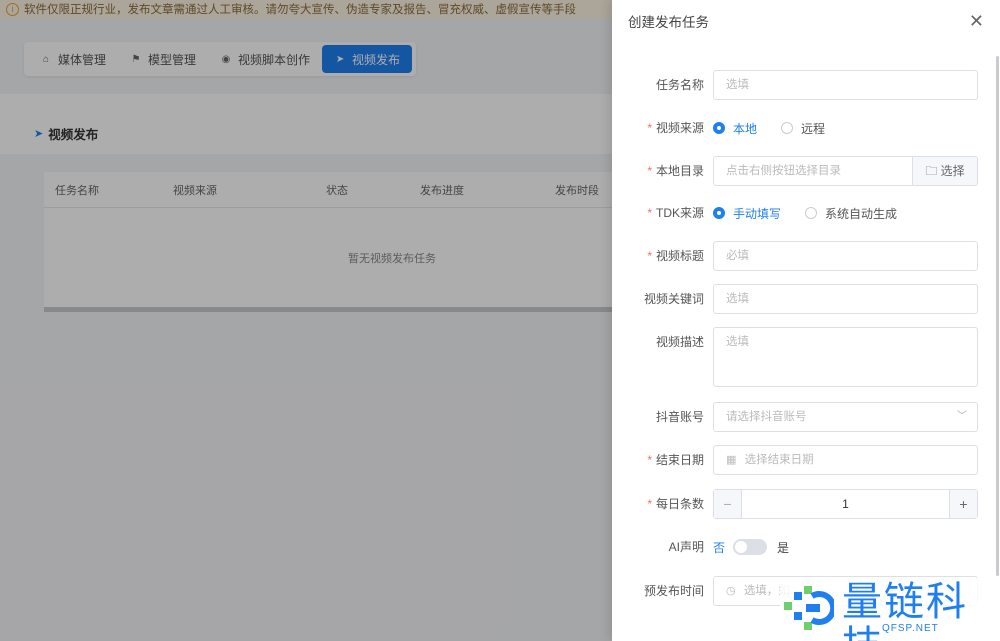 Image resolution: width=1000 pixels, height=641 pixels. I want to click on form-row-ai-statement: AI声明 否 是, so click(806, 547).